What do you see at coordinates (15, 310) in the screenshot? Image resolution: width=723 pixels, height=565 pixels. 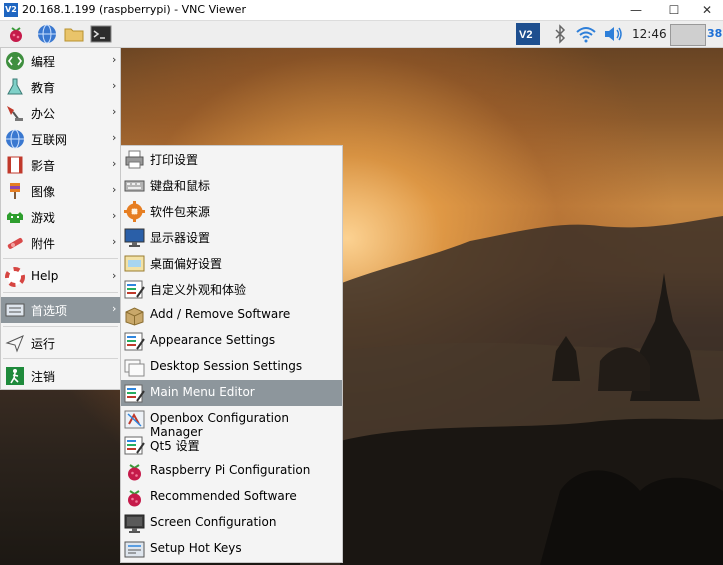 I see `preferences-icon` at bounding box center [15, 310].